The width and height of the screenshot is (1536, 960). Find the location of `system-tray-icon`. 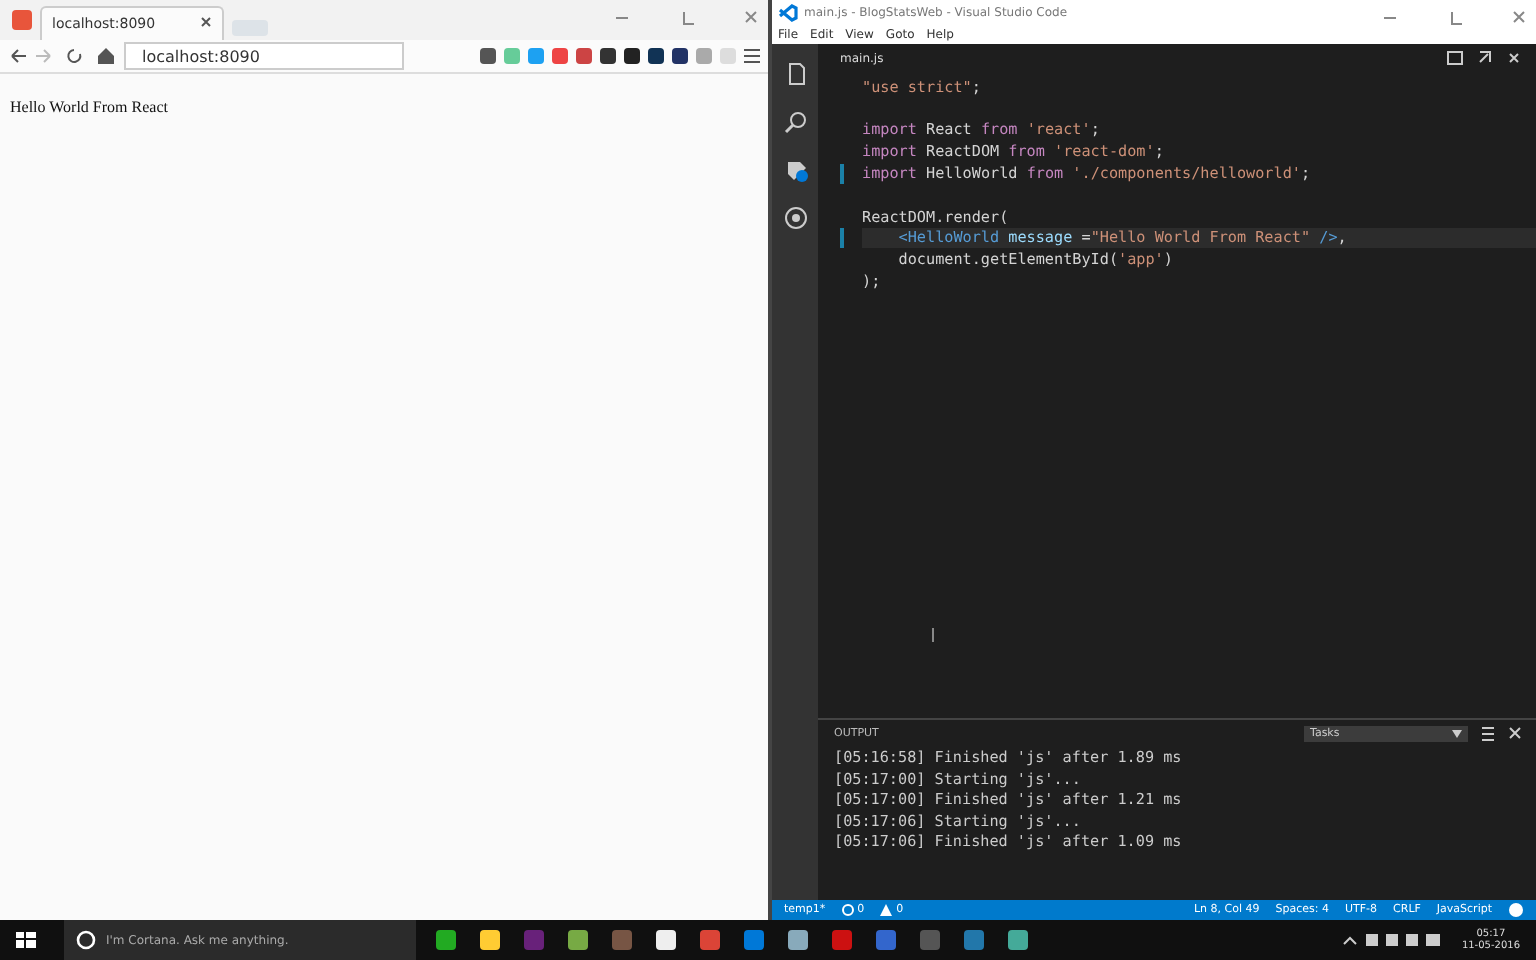

system-tray-icon is located at coordinates (1391, 940).